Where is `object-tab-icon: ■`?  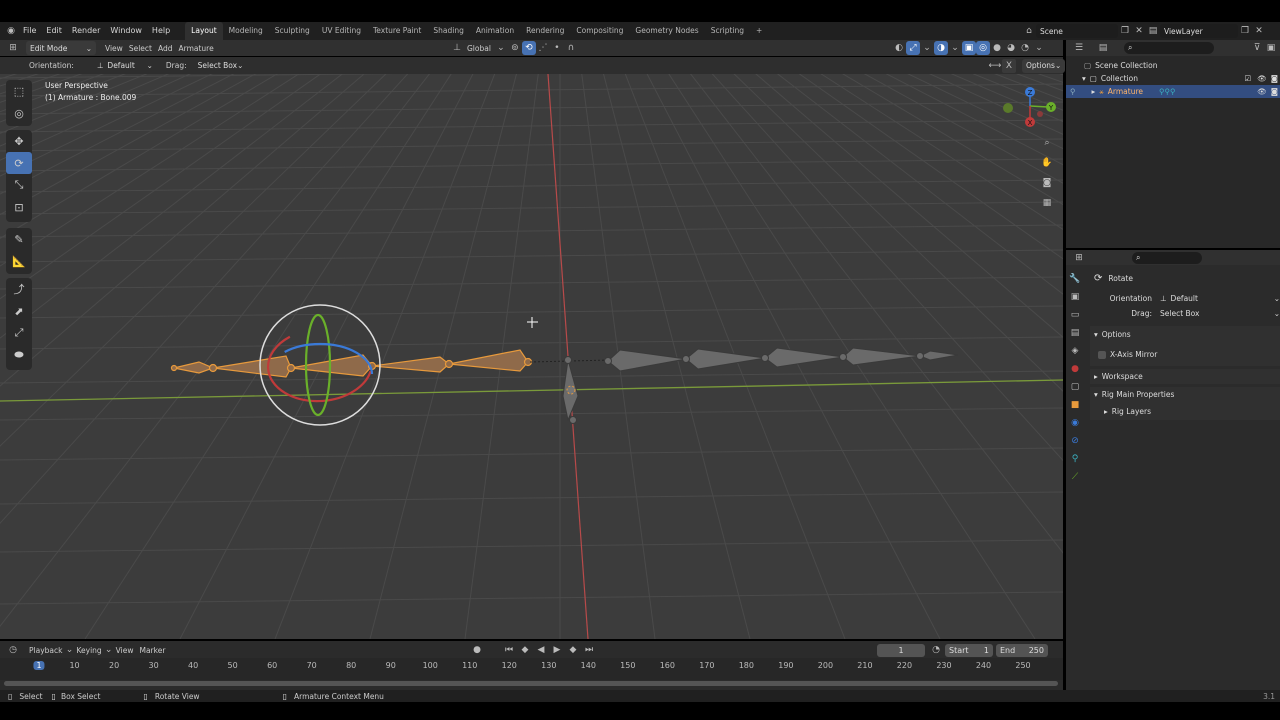 object-tab-icon: ■ is located at coordinates (1075, 405).